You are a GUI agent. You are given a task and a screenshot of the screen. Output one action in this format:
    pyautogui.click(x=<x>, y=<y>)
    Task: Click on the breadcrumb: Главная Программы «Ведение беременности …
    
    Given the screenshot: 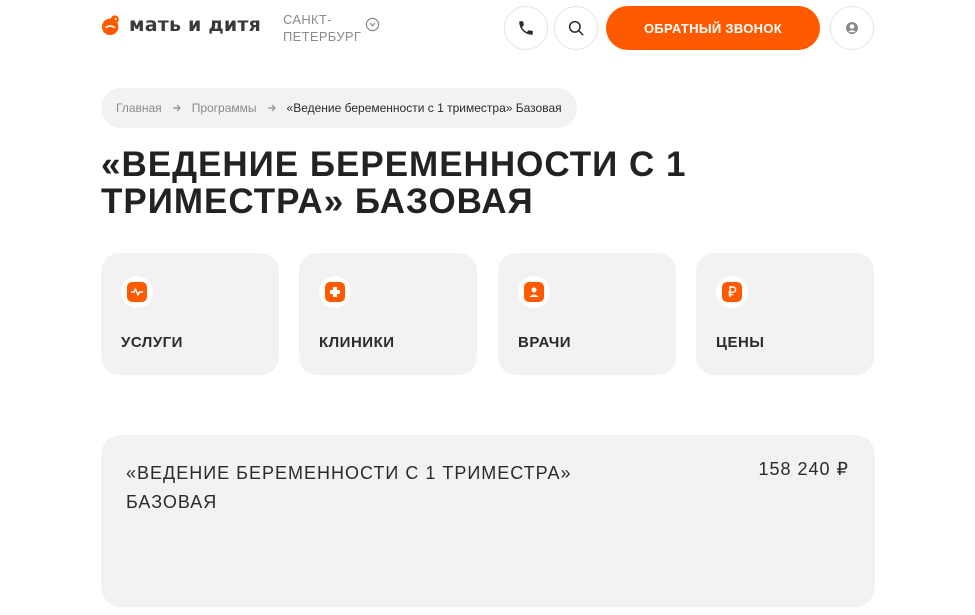 What is the action you would take?
    pyautogui.click(x=339, y=108)
    